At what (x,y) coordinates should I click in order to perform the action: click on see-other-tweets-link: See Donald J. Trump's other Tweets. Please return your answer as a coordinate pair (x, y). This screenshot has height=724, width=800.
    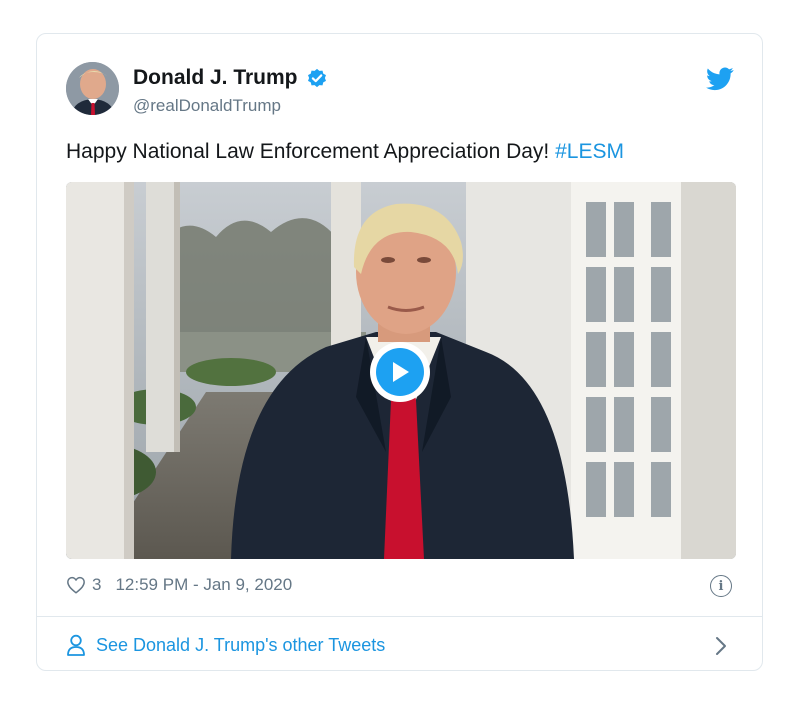
    Looking at the image, I should click on (225, 645).